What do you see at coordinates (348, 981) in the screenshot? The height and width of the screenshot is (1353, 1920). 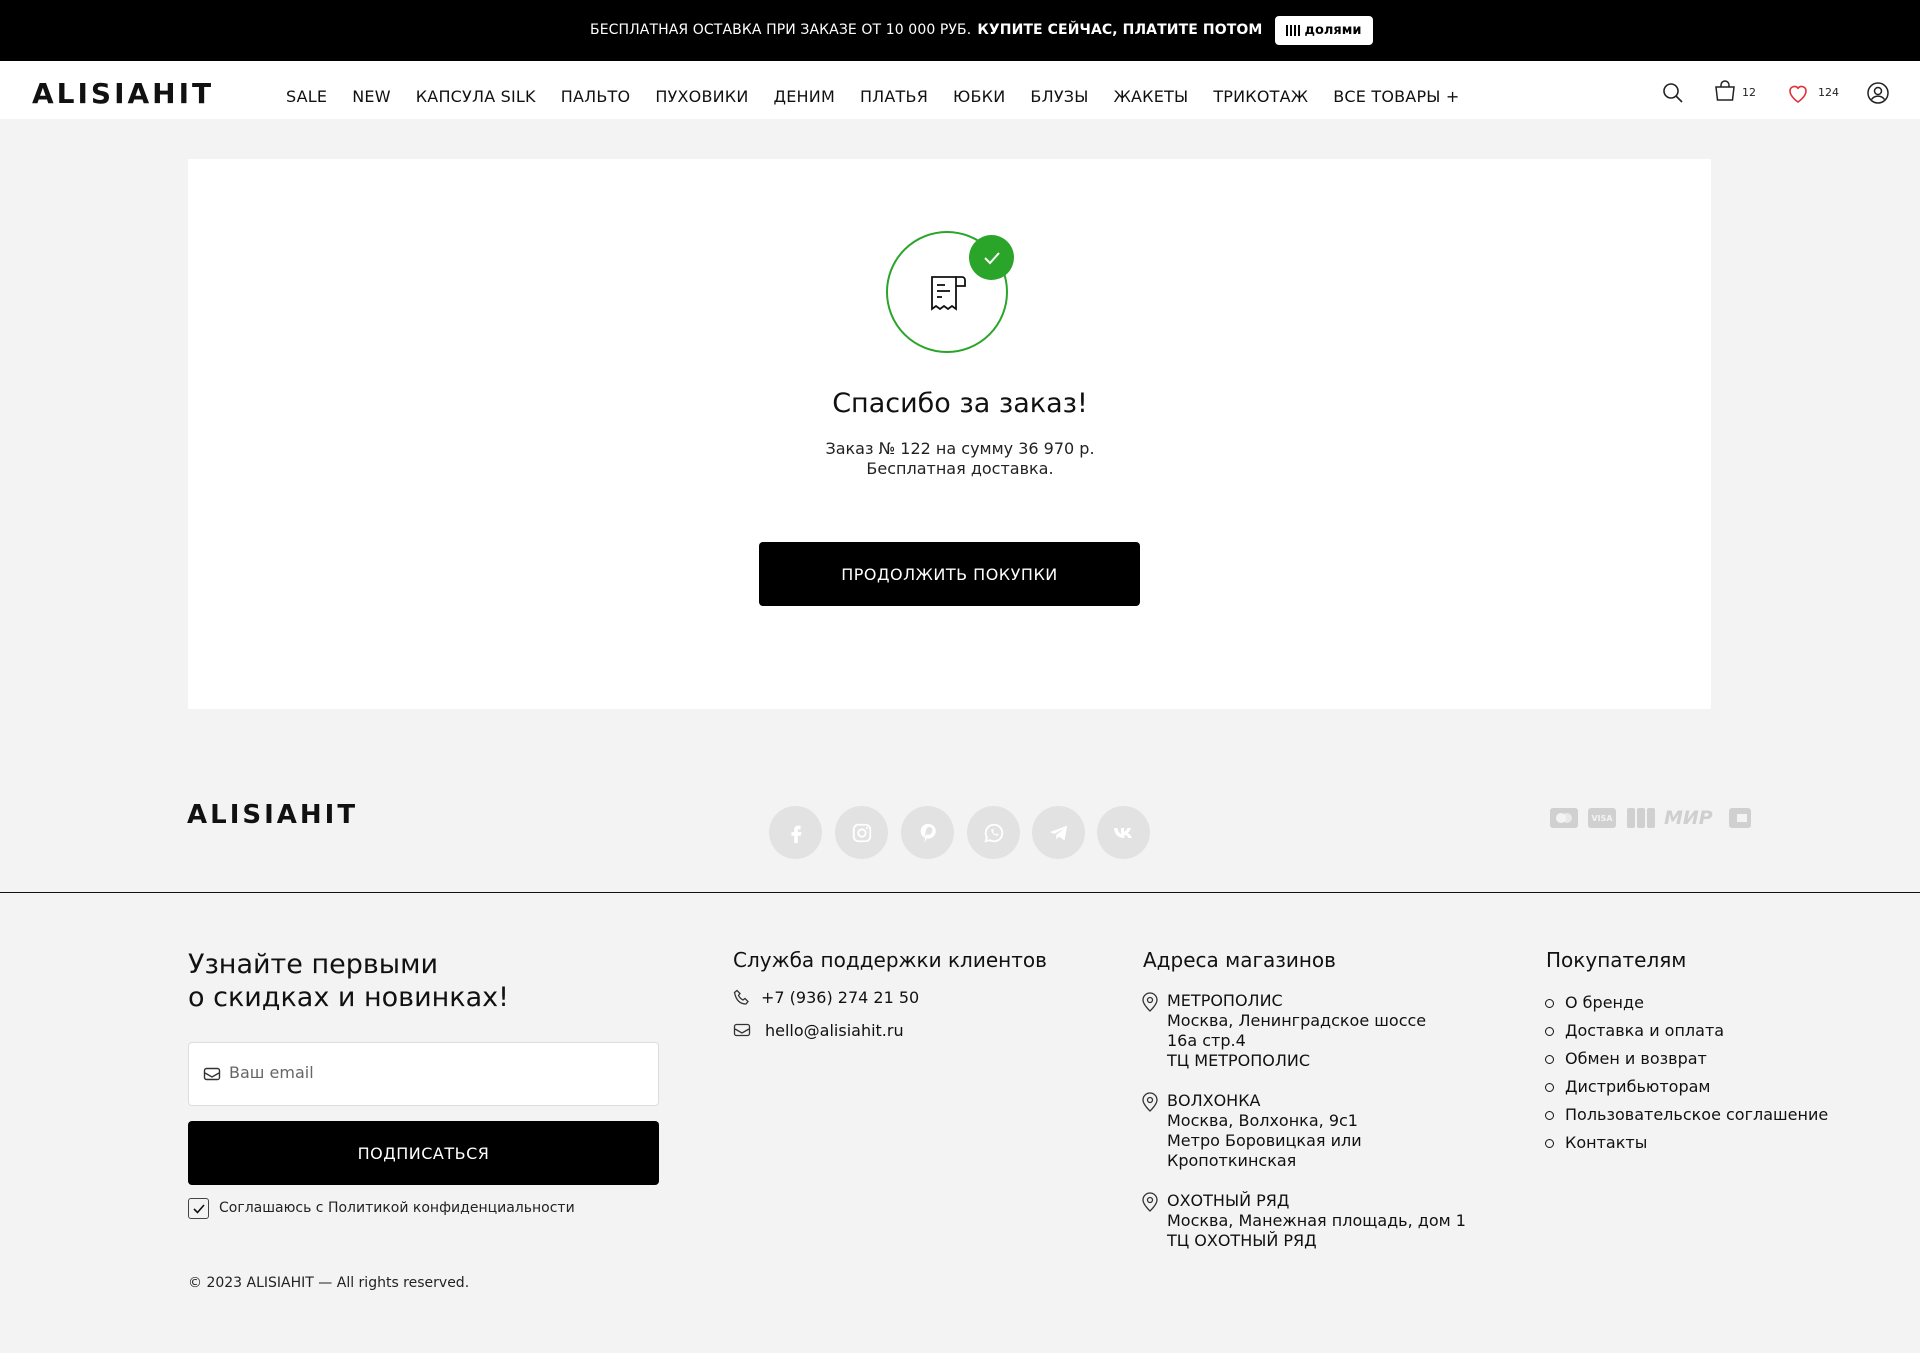 I see `subscribe-title: Узнайте первыми о скидках и новинках!` at bounding box center [348, 981].